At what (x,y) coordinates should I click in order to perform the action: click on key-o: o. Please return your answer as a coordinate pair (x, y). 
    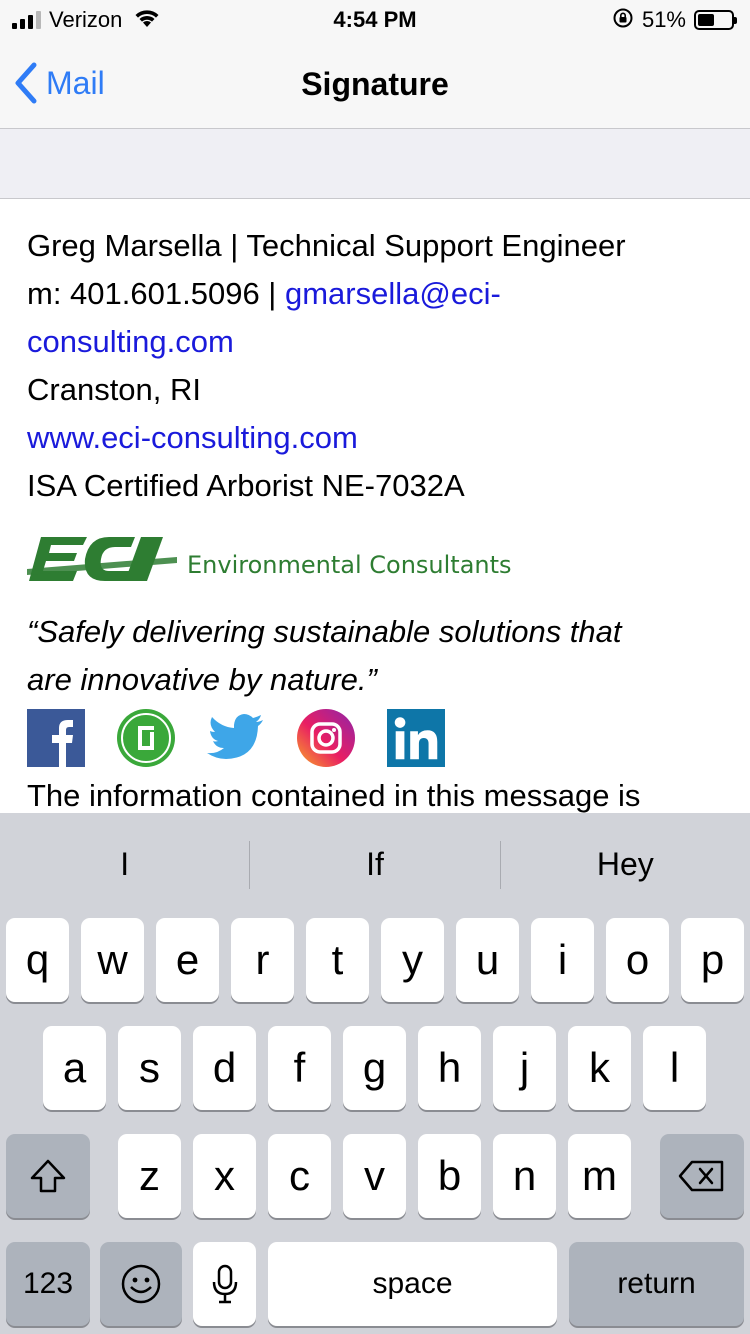
    Looking at the image, I should click on (637, 960).